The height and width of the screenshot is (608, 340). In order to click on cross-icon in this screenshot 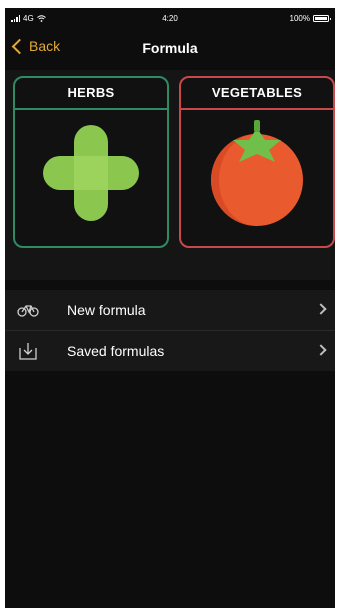, I will do `click(91, 173)`.